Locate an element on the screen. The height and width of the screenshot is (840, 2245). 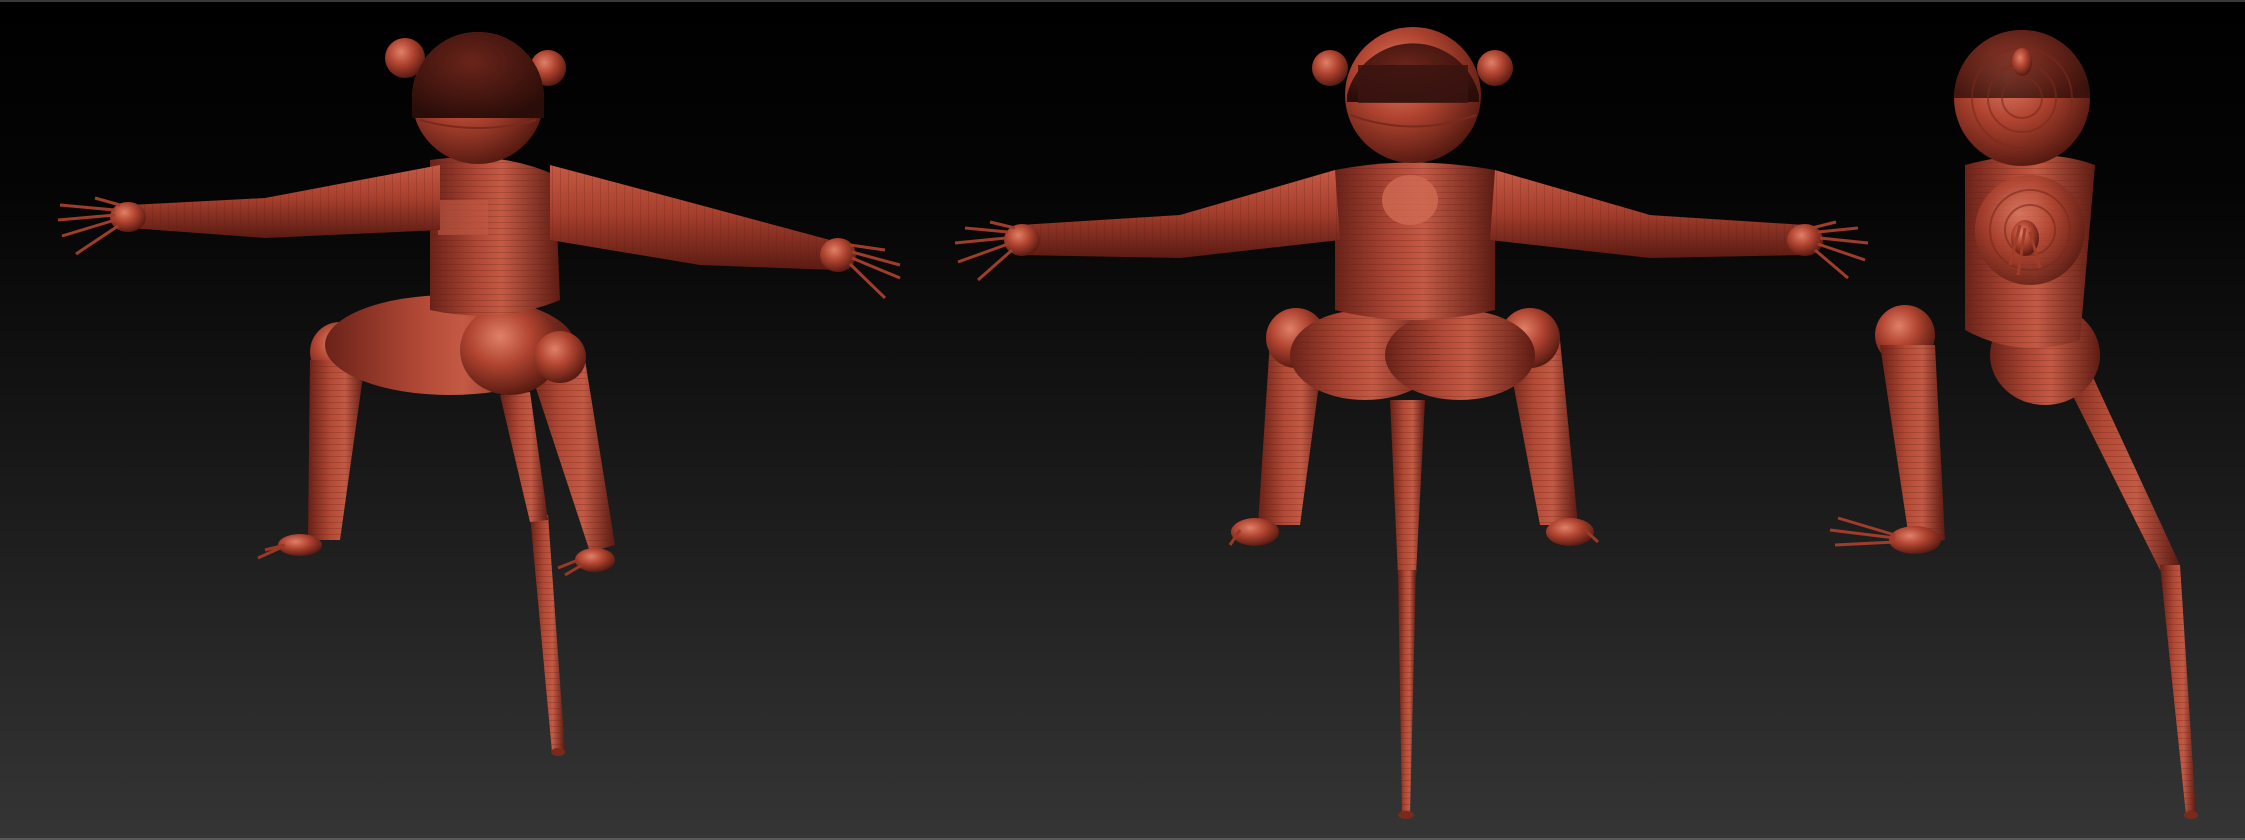
back-leg is located at coordinates (2126, 589).